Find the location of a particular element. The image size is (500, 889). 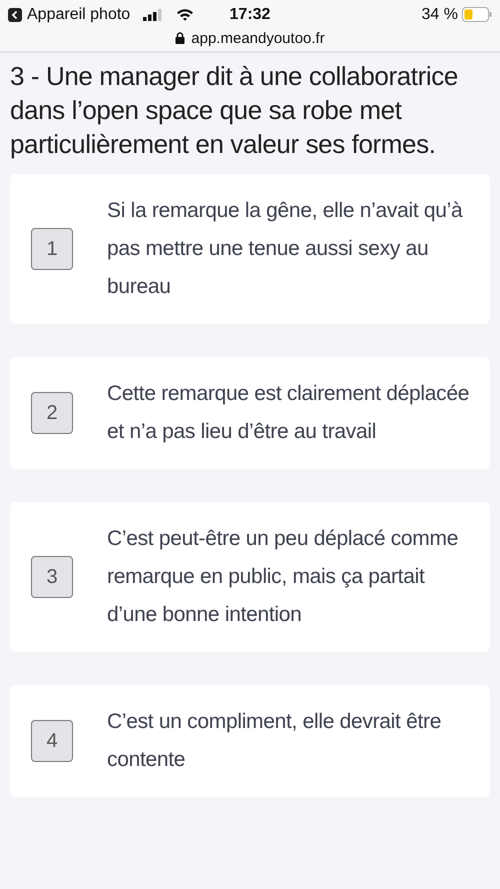

lock-icon is located at coordinates (180, 38).